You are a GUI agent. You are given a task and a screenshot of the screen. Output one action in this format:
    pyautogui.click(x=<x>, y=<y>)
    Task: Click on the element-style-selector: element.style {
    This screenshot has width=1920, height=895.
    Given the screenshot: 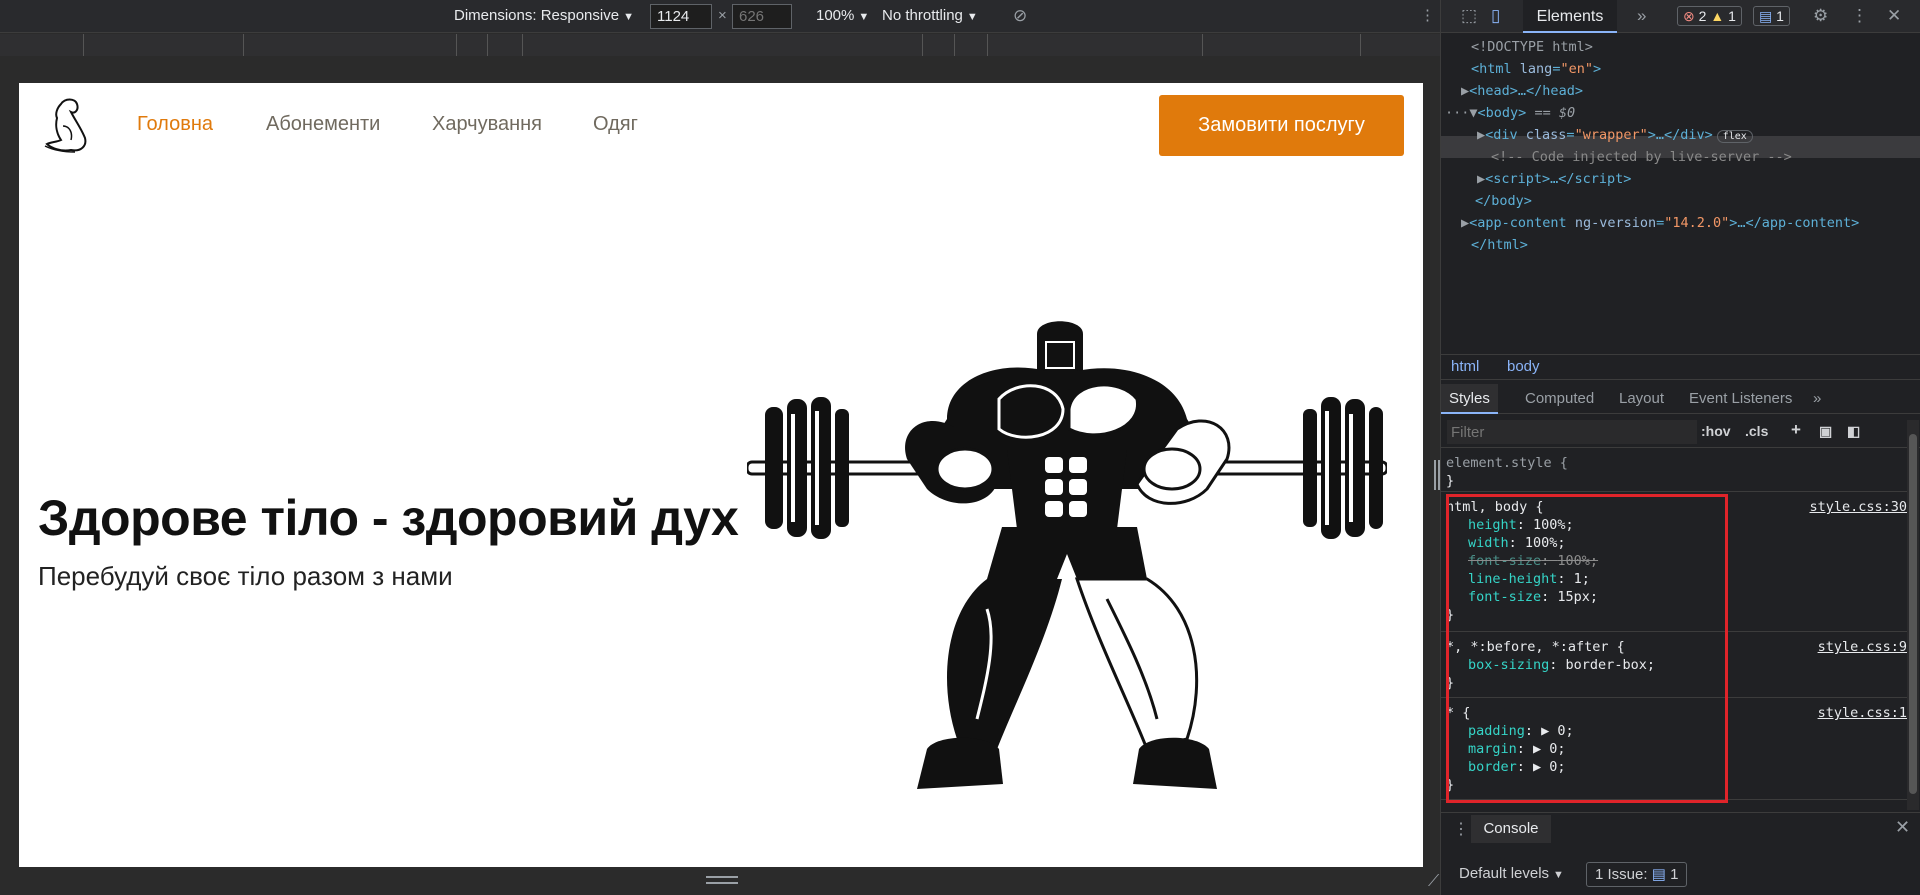 What is the action you would take?
    pyautogui.click(x=1507, y=463)
    